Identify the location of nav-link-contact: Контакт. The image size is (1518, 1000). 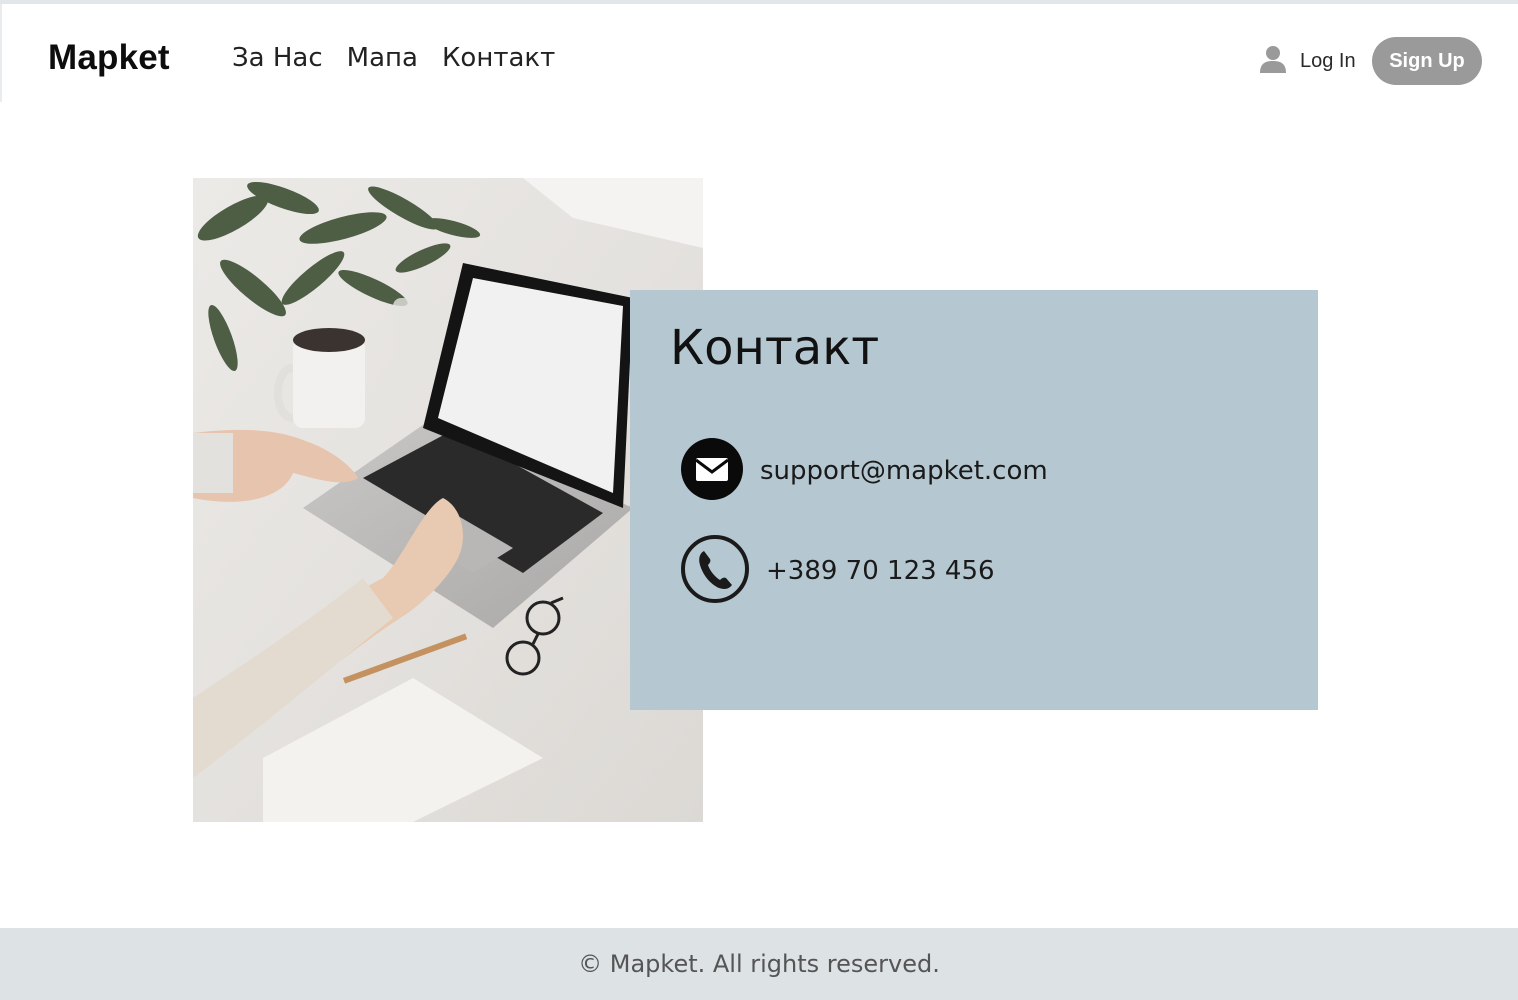
(498, 58).